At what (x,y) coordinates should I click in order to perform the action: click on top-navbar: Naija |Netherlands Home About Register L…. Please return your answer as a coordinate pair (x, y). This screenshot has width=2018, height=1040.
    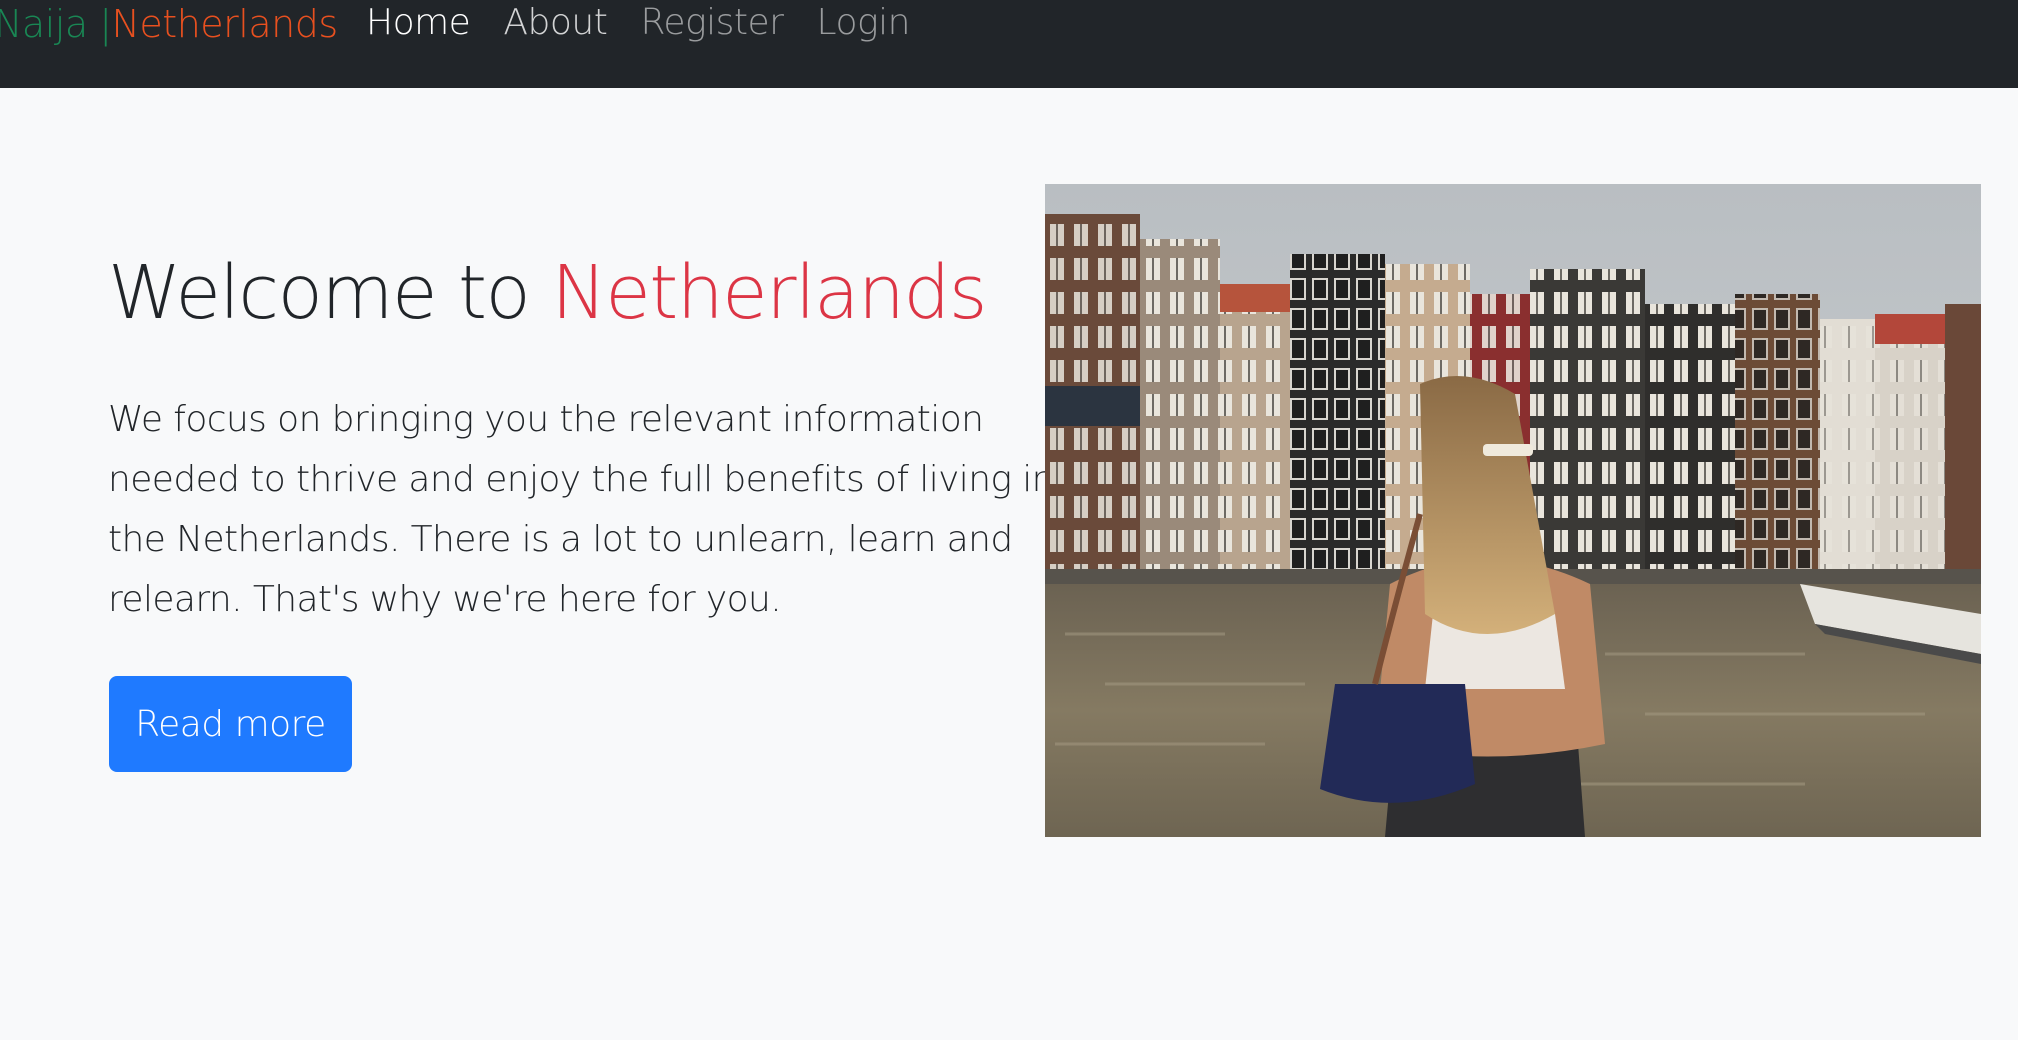
    Looking at the image, I should click on (1009, 44).